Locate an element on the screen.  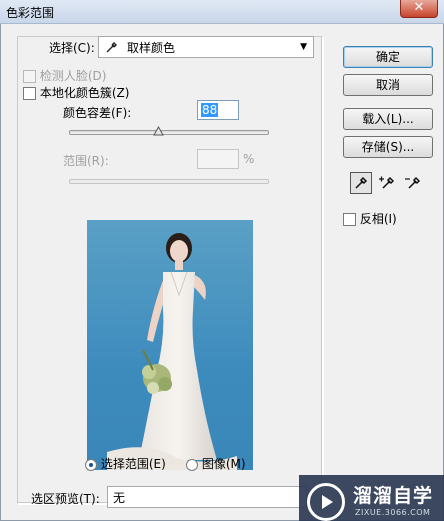
title-bar: 色彩范围 ✕ is located at coordinates (222, 12).